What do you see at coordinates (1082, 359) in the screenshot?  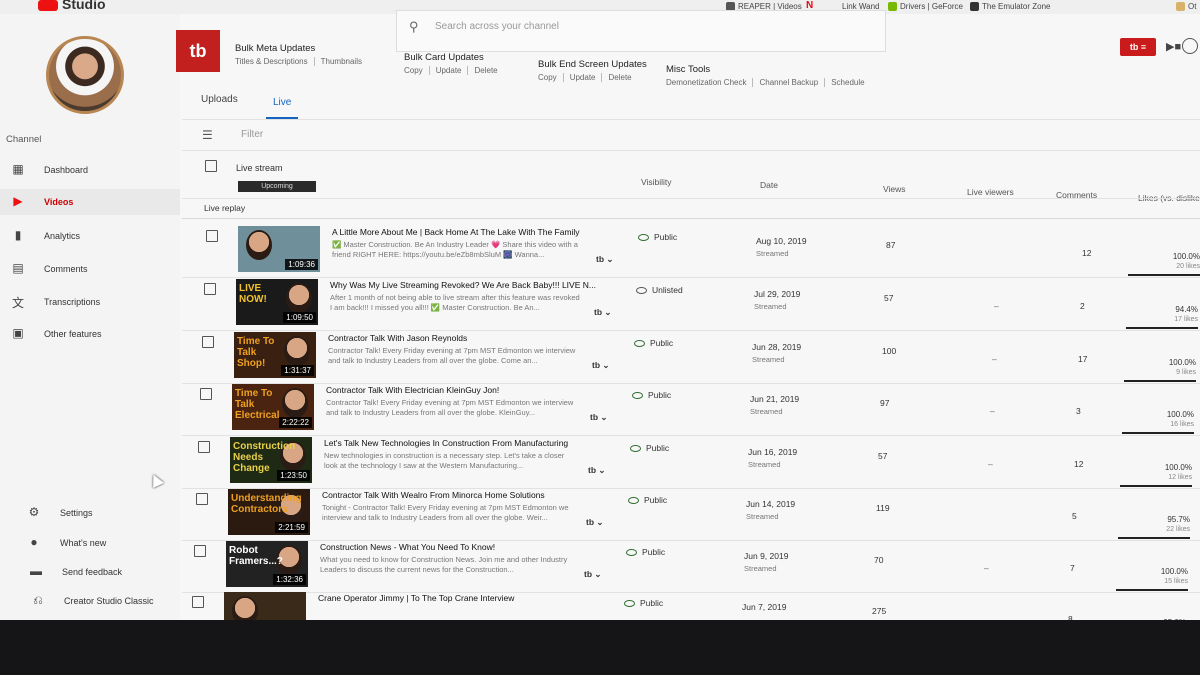 I see `comments-count: 17` at bounding box center [1082, 359].